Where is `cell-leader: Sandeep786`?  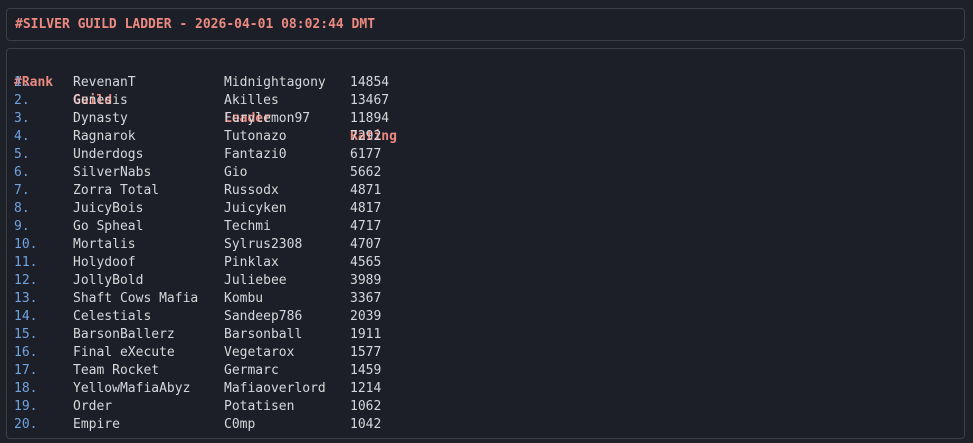
cell-leader: Sandeep786 is located at coordinates (263, 316).